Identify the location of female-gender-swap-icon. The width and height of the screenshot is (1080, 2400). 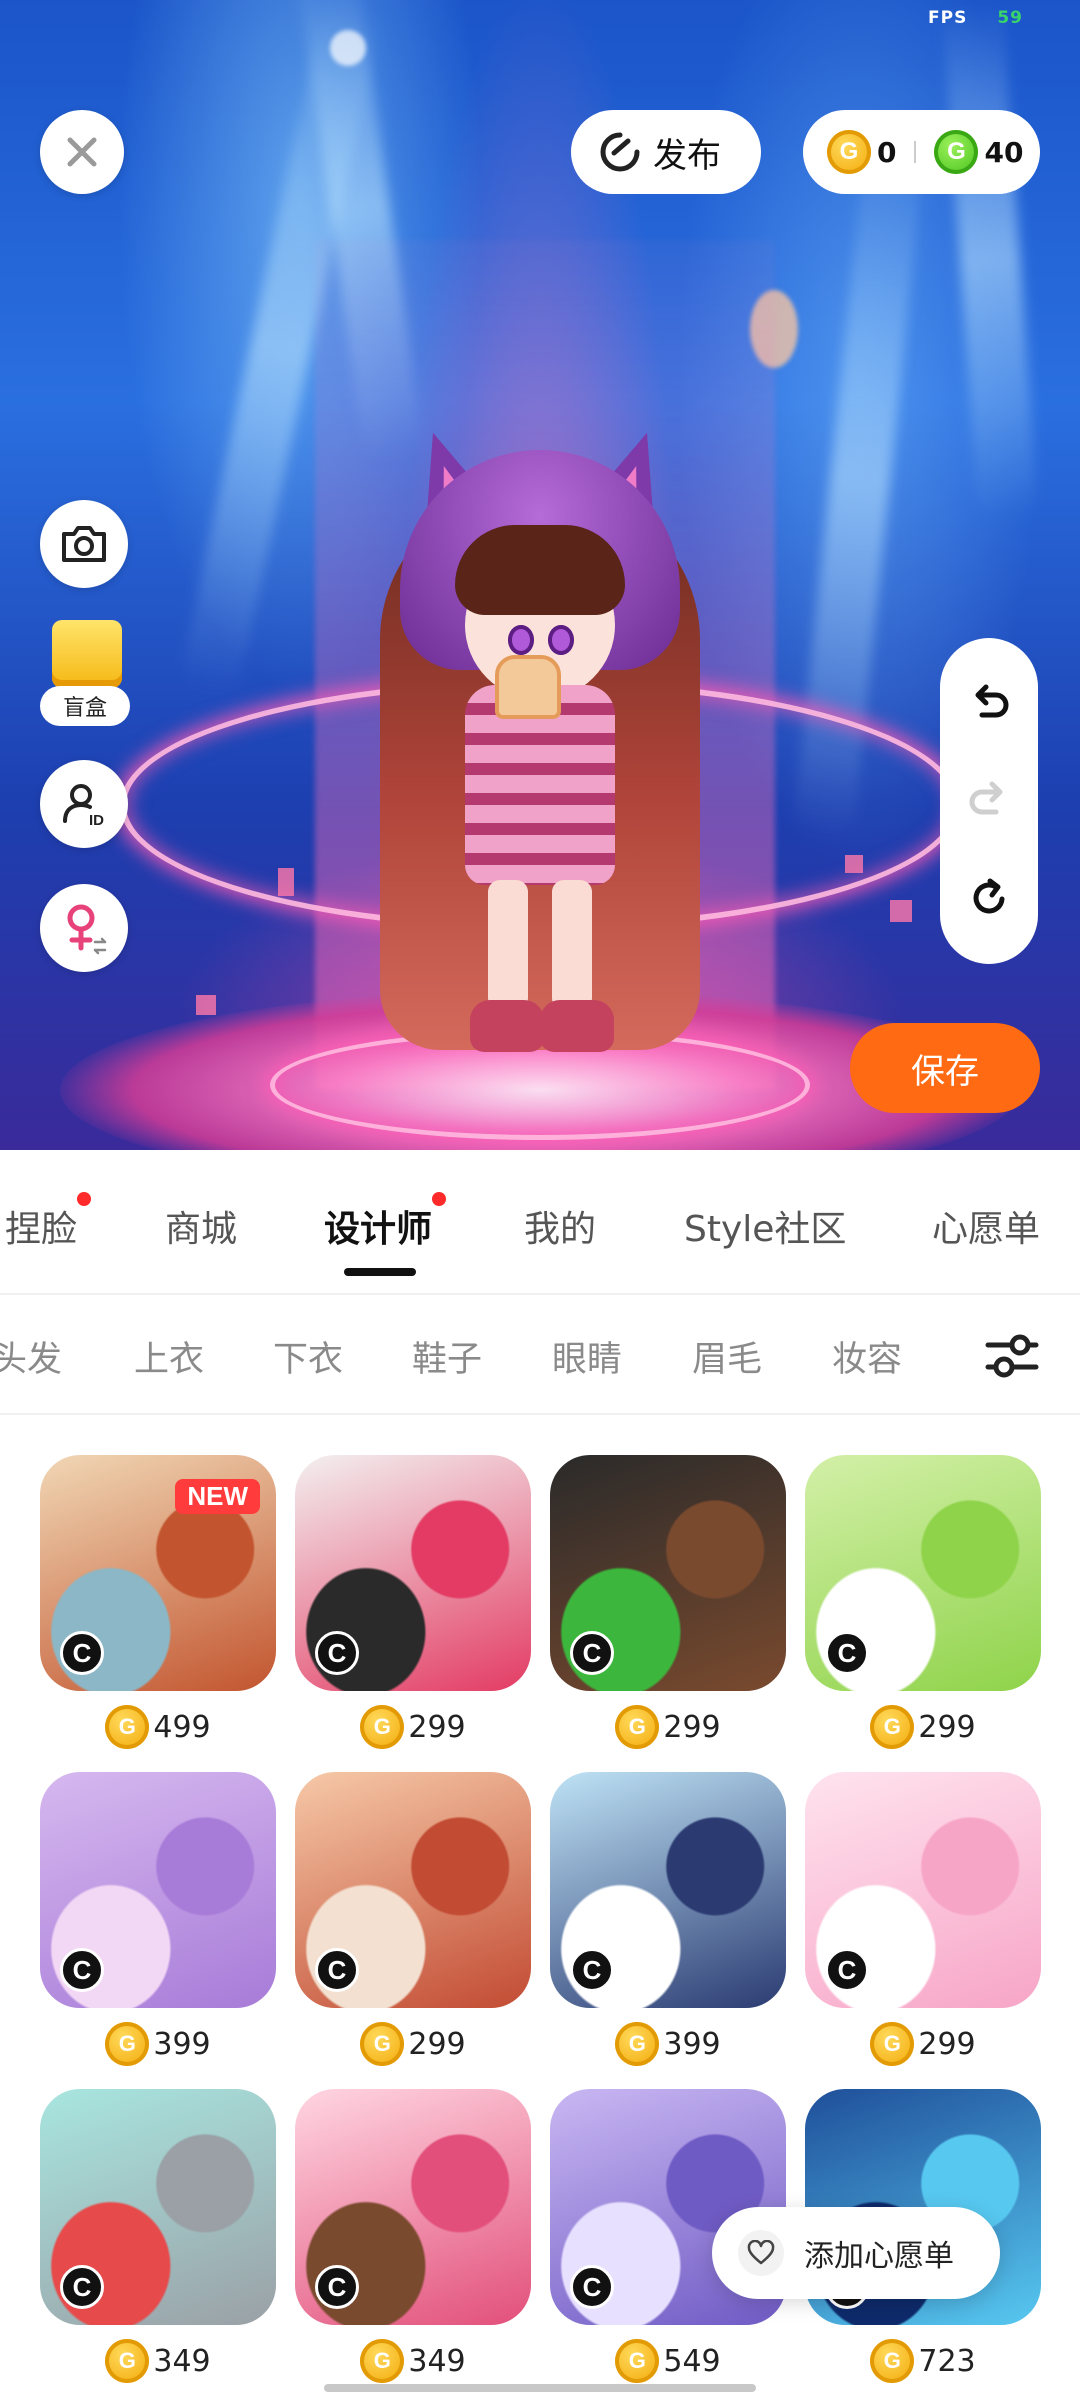
(87, 929).